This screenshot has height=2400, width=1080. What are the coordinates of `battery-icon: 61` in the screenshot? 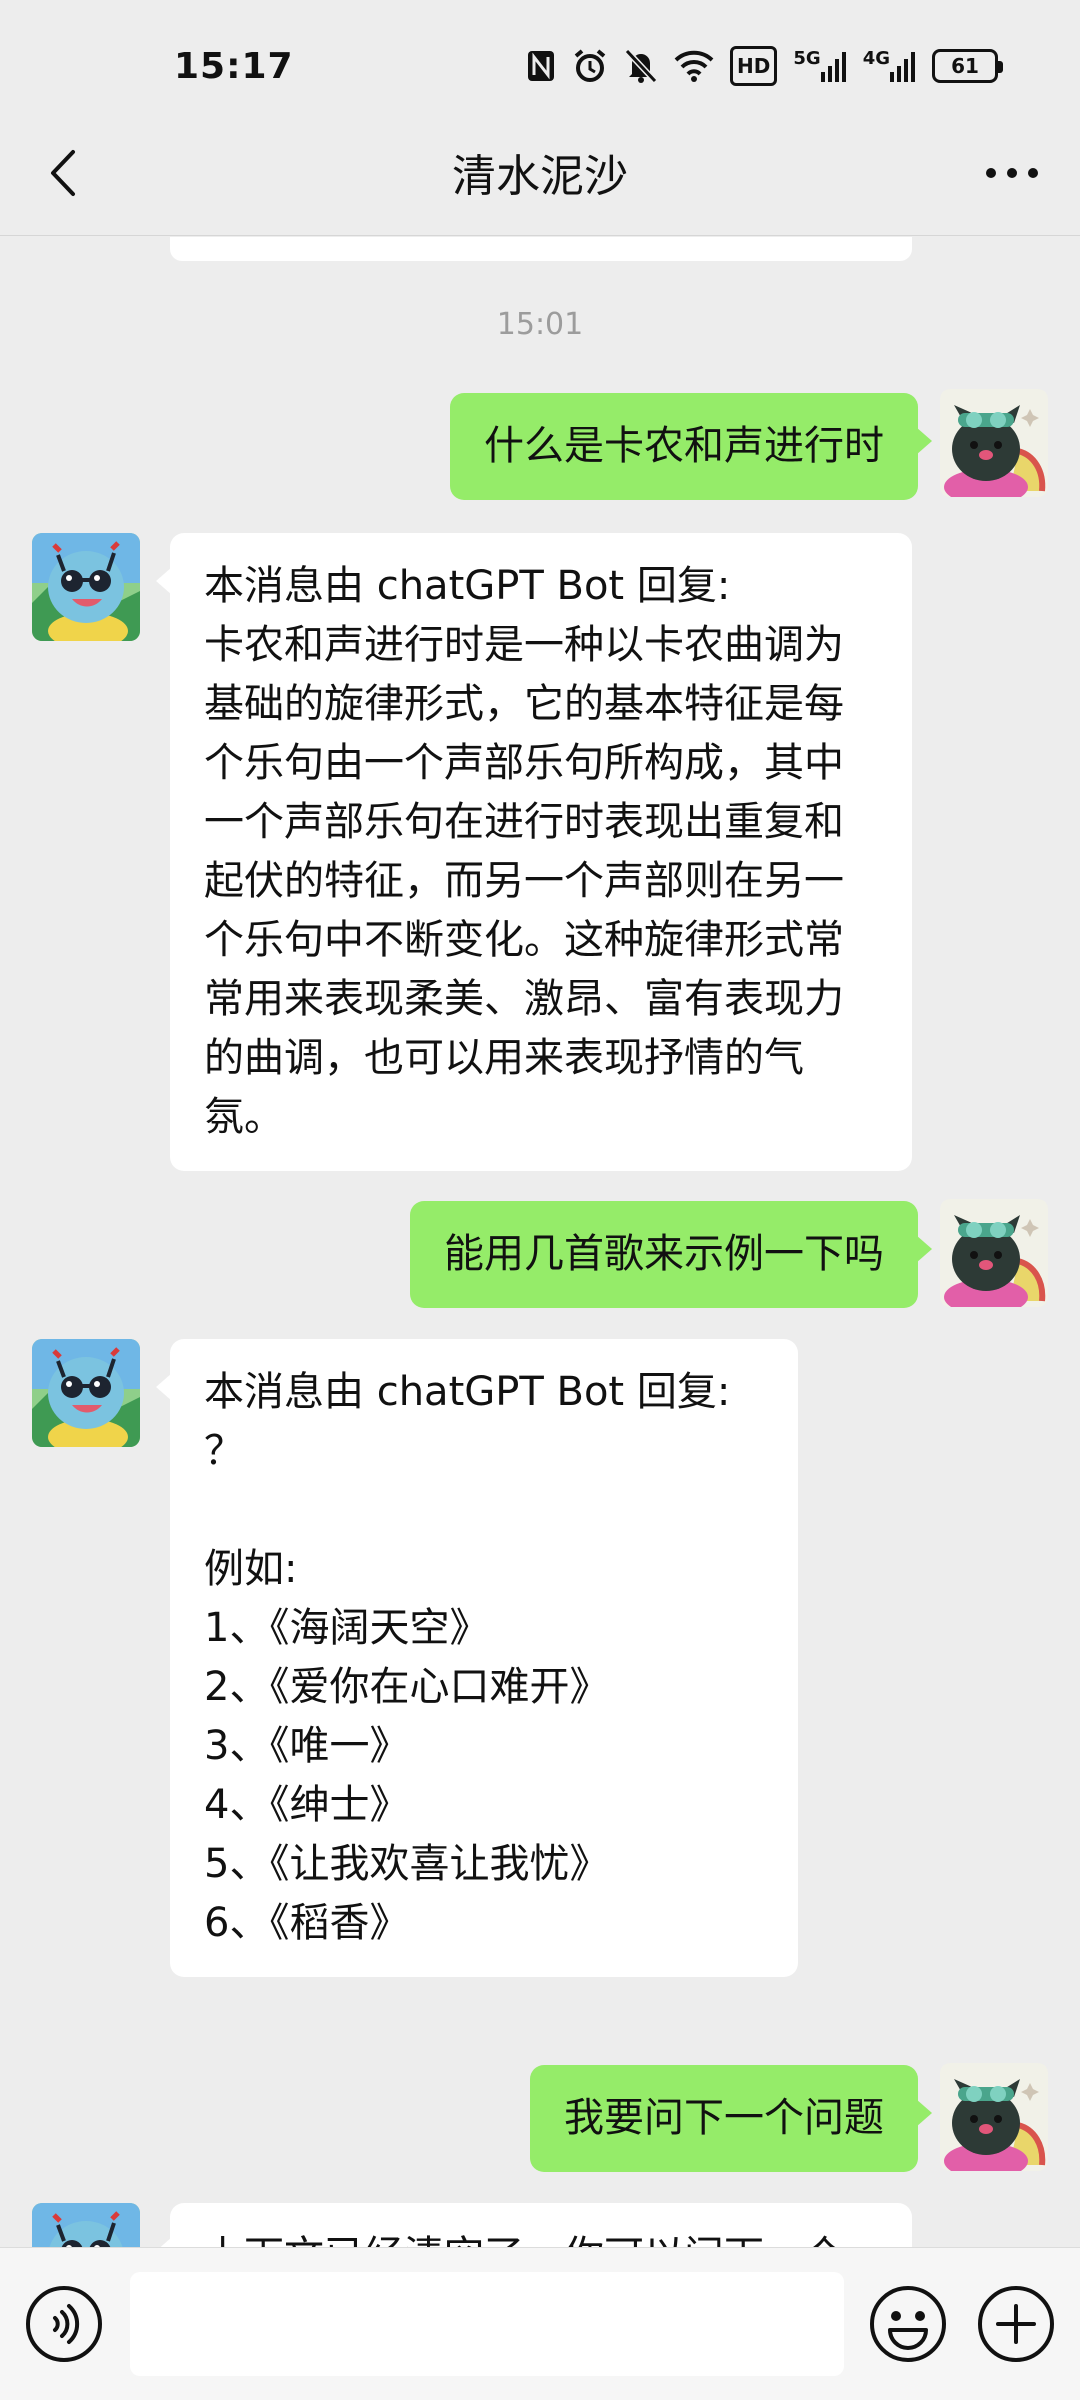 It's located at (967, 66).